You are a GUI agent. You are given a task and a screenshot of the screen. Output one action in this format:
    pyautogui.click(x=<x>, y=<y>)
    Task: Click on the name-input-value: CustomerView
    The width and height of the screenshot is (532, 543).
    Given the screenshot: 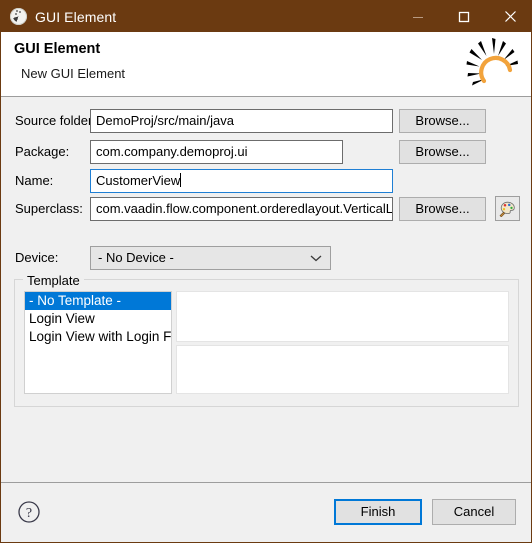 What is the action you would take?
    pyautogui.click(x=138, y=180)
    